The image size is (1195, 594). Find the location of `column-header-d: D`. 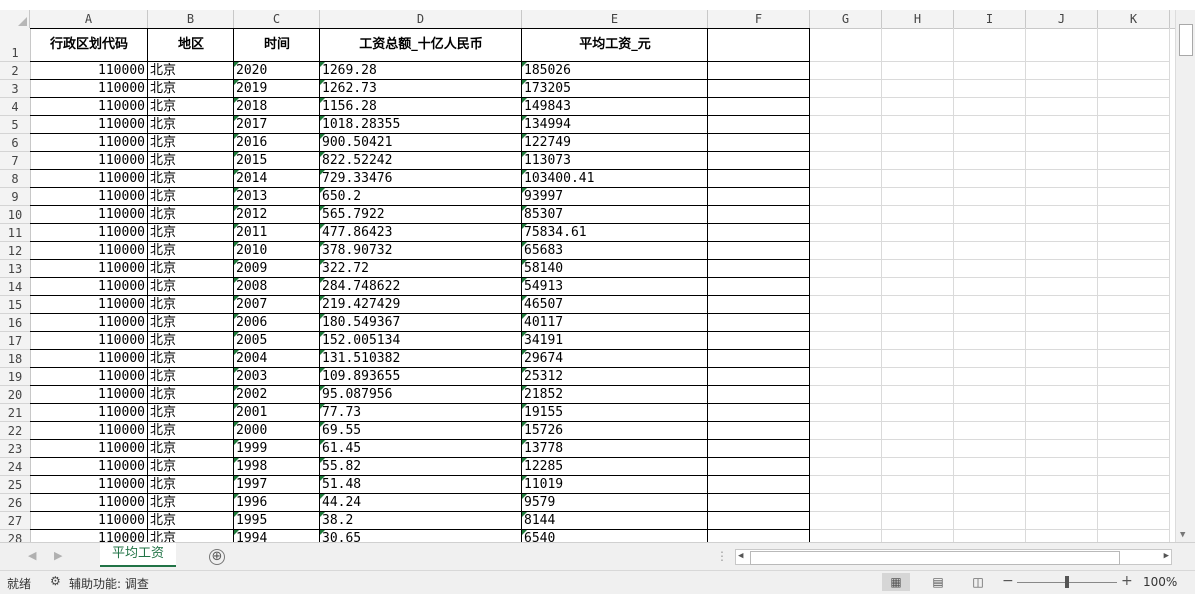

column-header-d: D is located at coordinates (421, 19).